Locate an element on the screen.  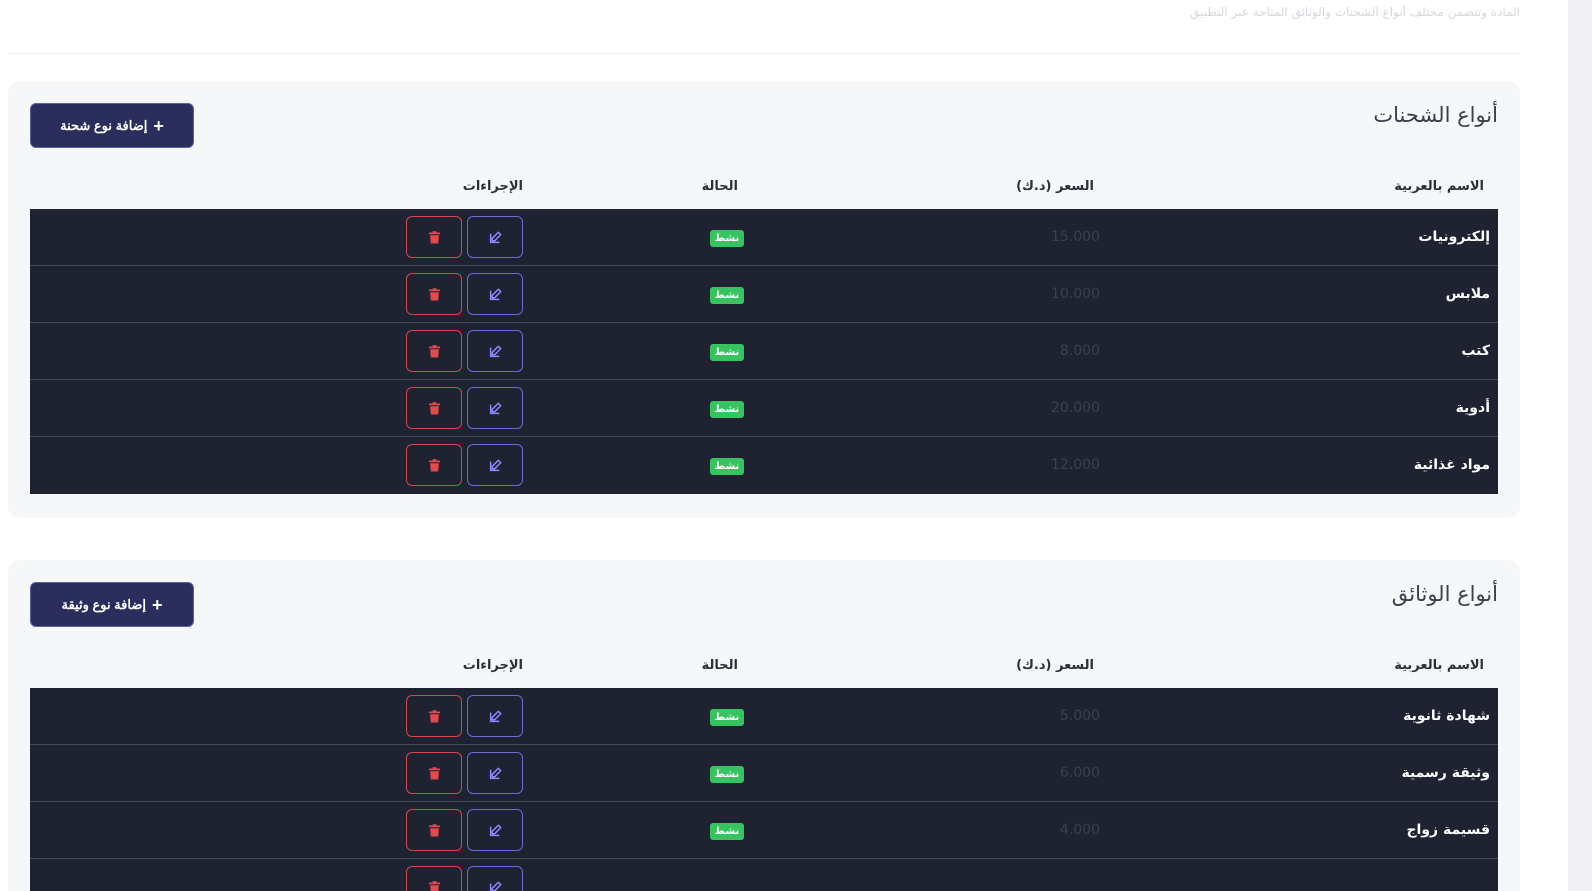
add-shipment-type-button: + إضافة نوع شحنة is located at coordinates (112, 125).